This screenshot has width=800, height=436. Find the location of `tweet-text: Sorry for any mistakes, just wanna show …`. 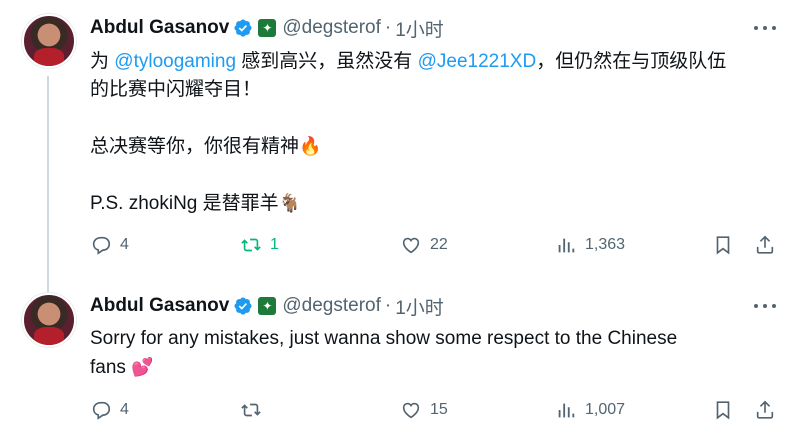

tweet-text: Sorry for any mistakes, just wanna show … is located at coordinates (435, 353).